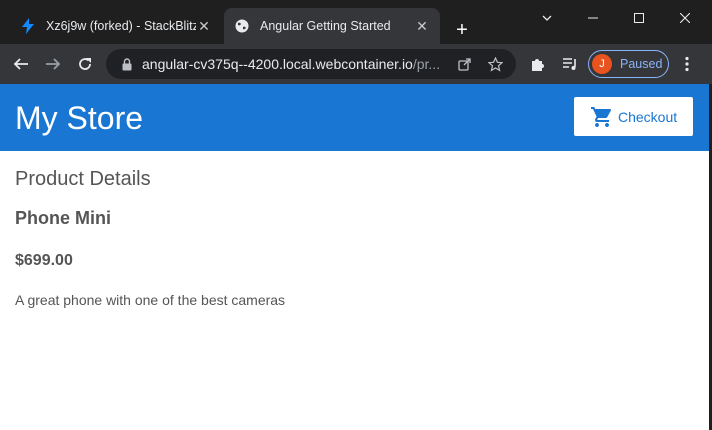 The width and height of the screenshot is (712, 430). I want to click on product-price: $699.00, so click(44, 260).